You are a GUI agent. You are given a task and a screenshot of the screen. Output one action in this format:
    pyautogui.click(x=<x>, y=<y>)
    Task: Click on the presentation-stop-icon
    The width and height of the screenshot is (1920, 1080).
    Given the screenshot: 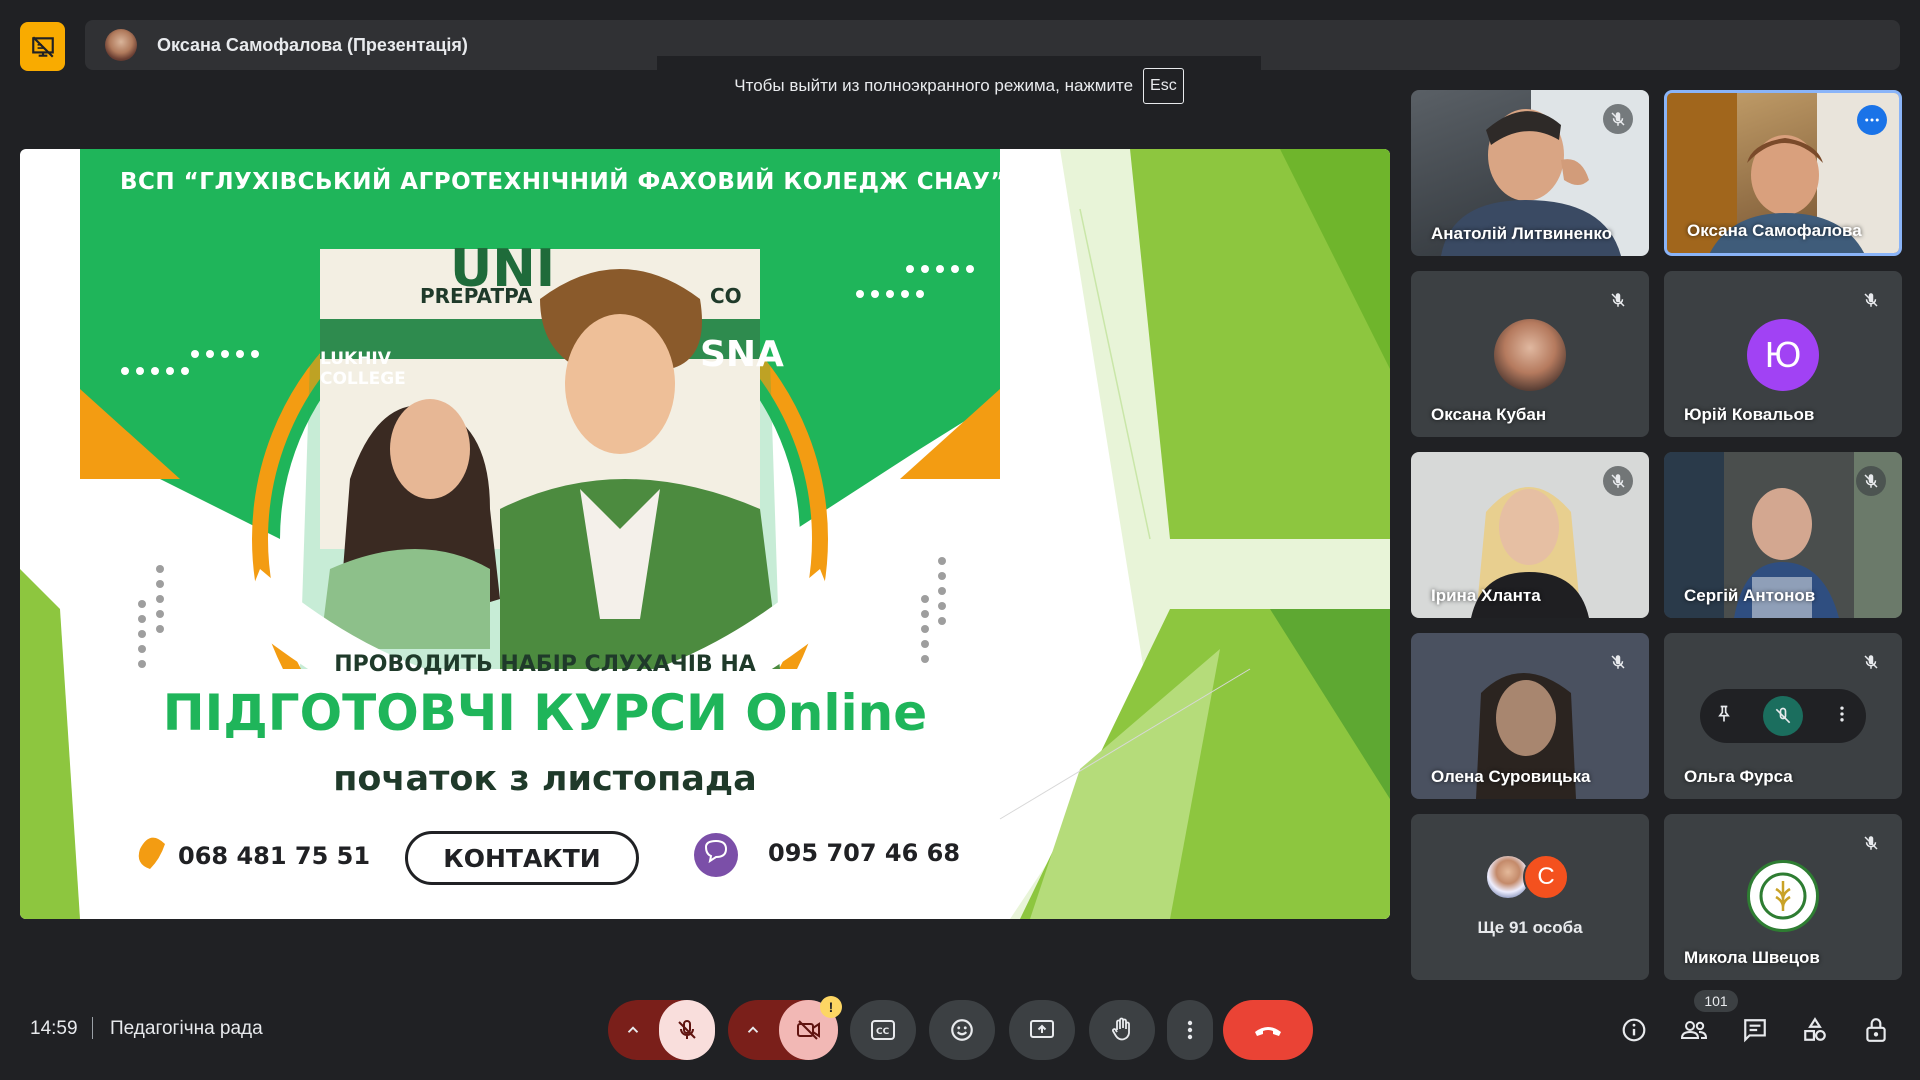 What is the action you would take?
    pyautogui.click(x=42, y=46)
    